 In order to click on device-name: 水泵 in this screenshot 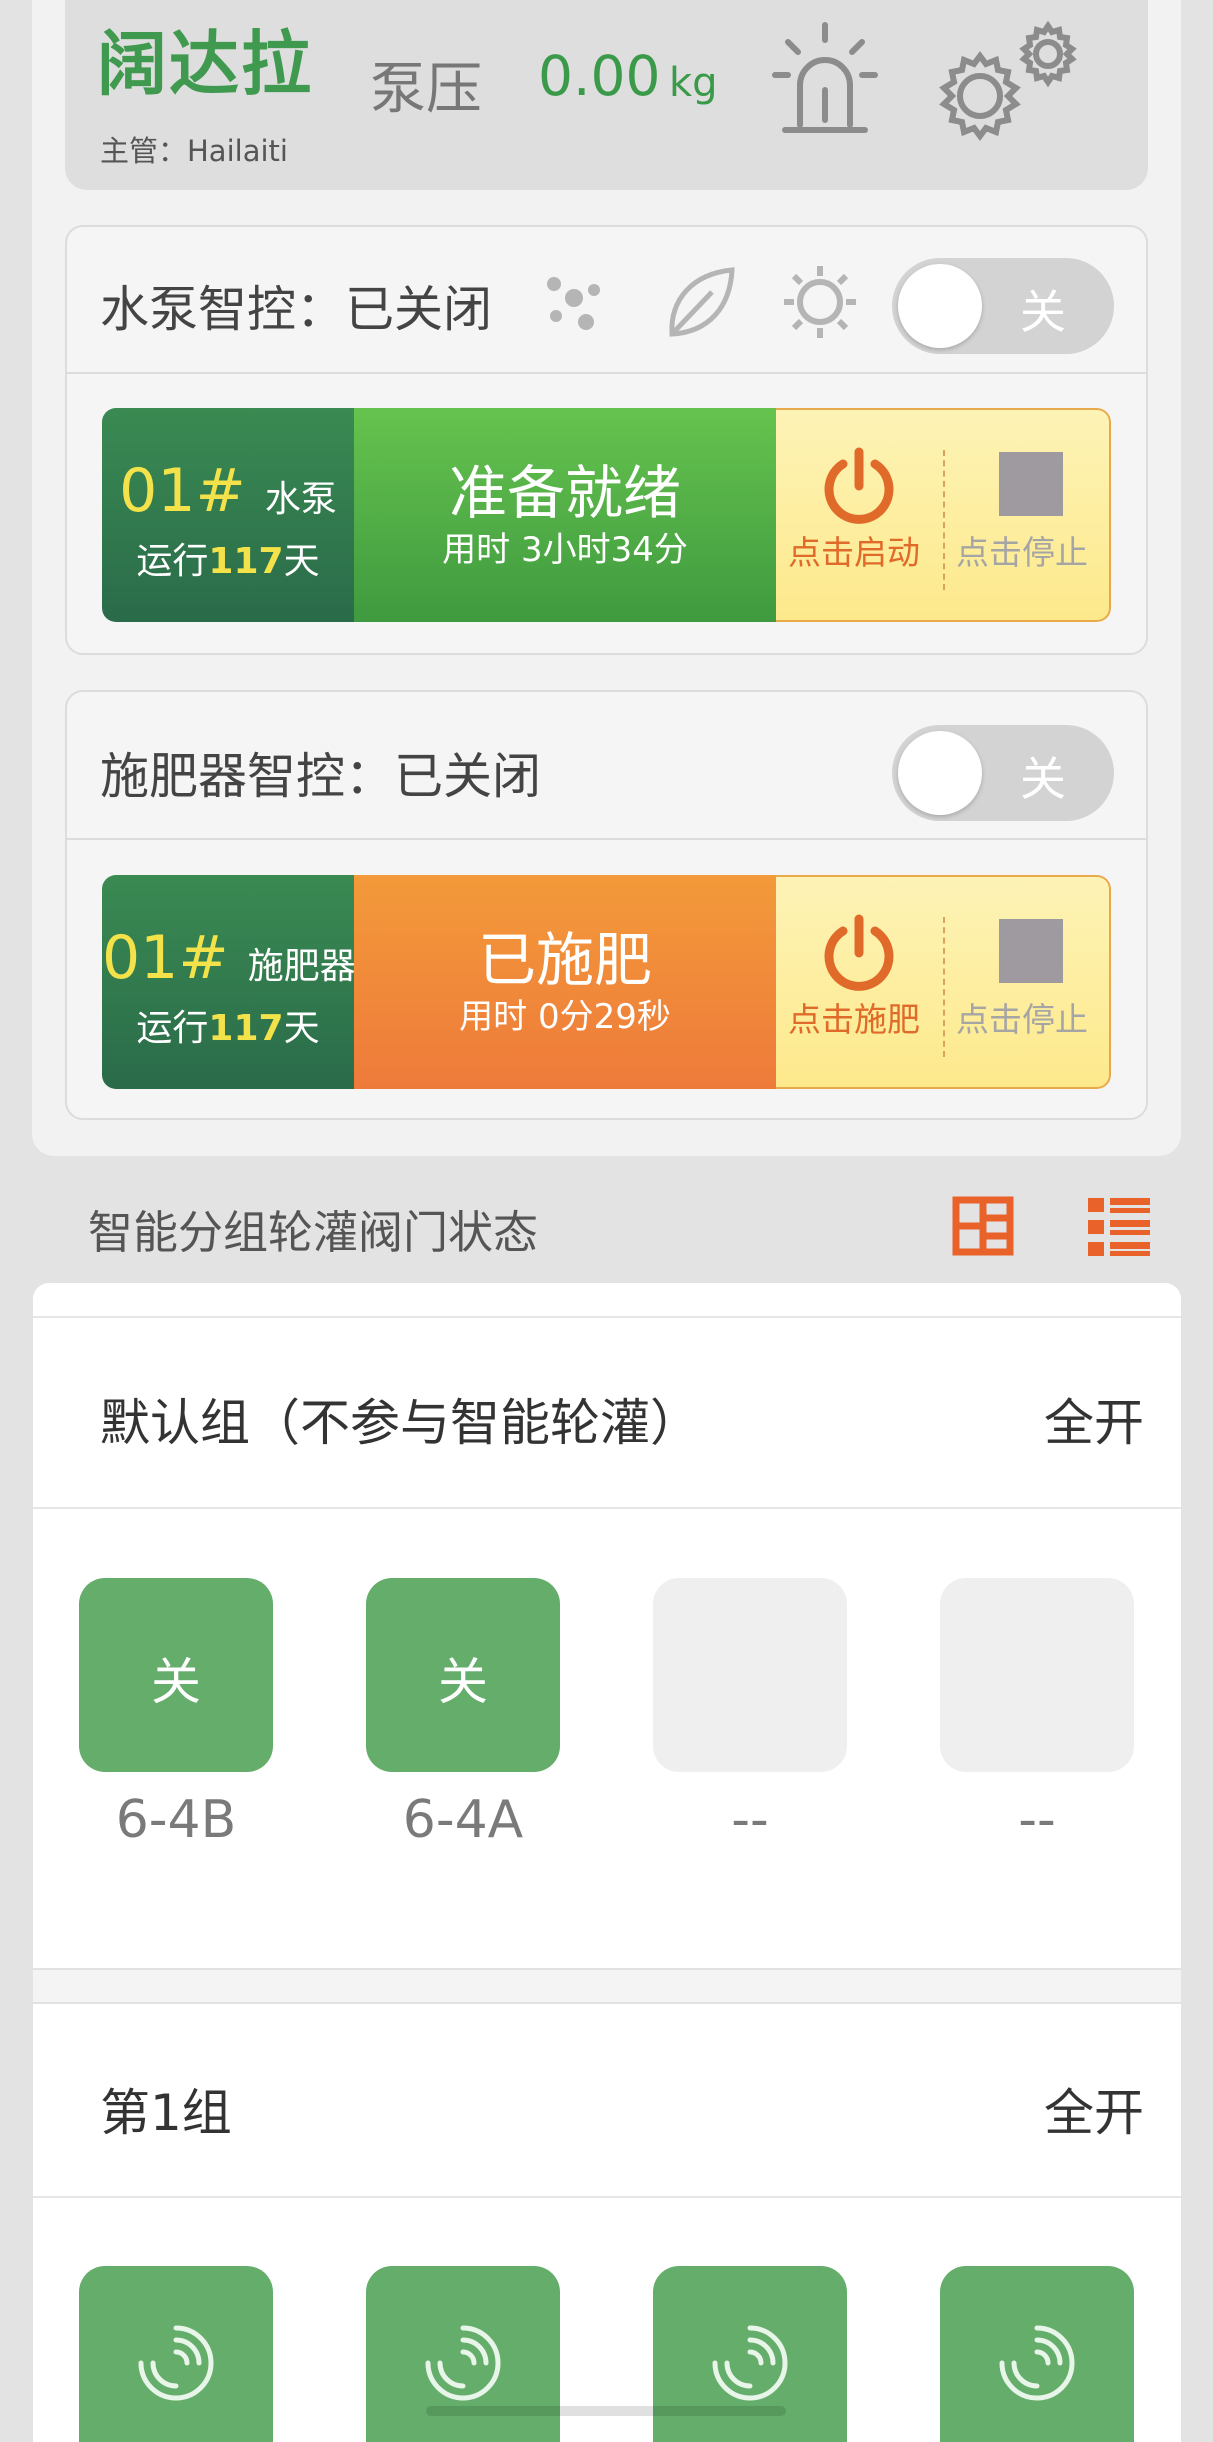, I will do `click(300, 499)`.